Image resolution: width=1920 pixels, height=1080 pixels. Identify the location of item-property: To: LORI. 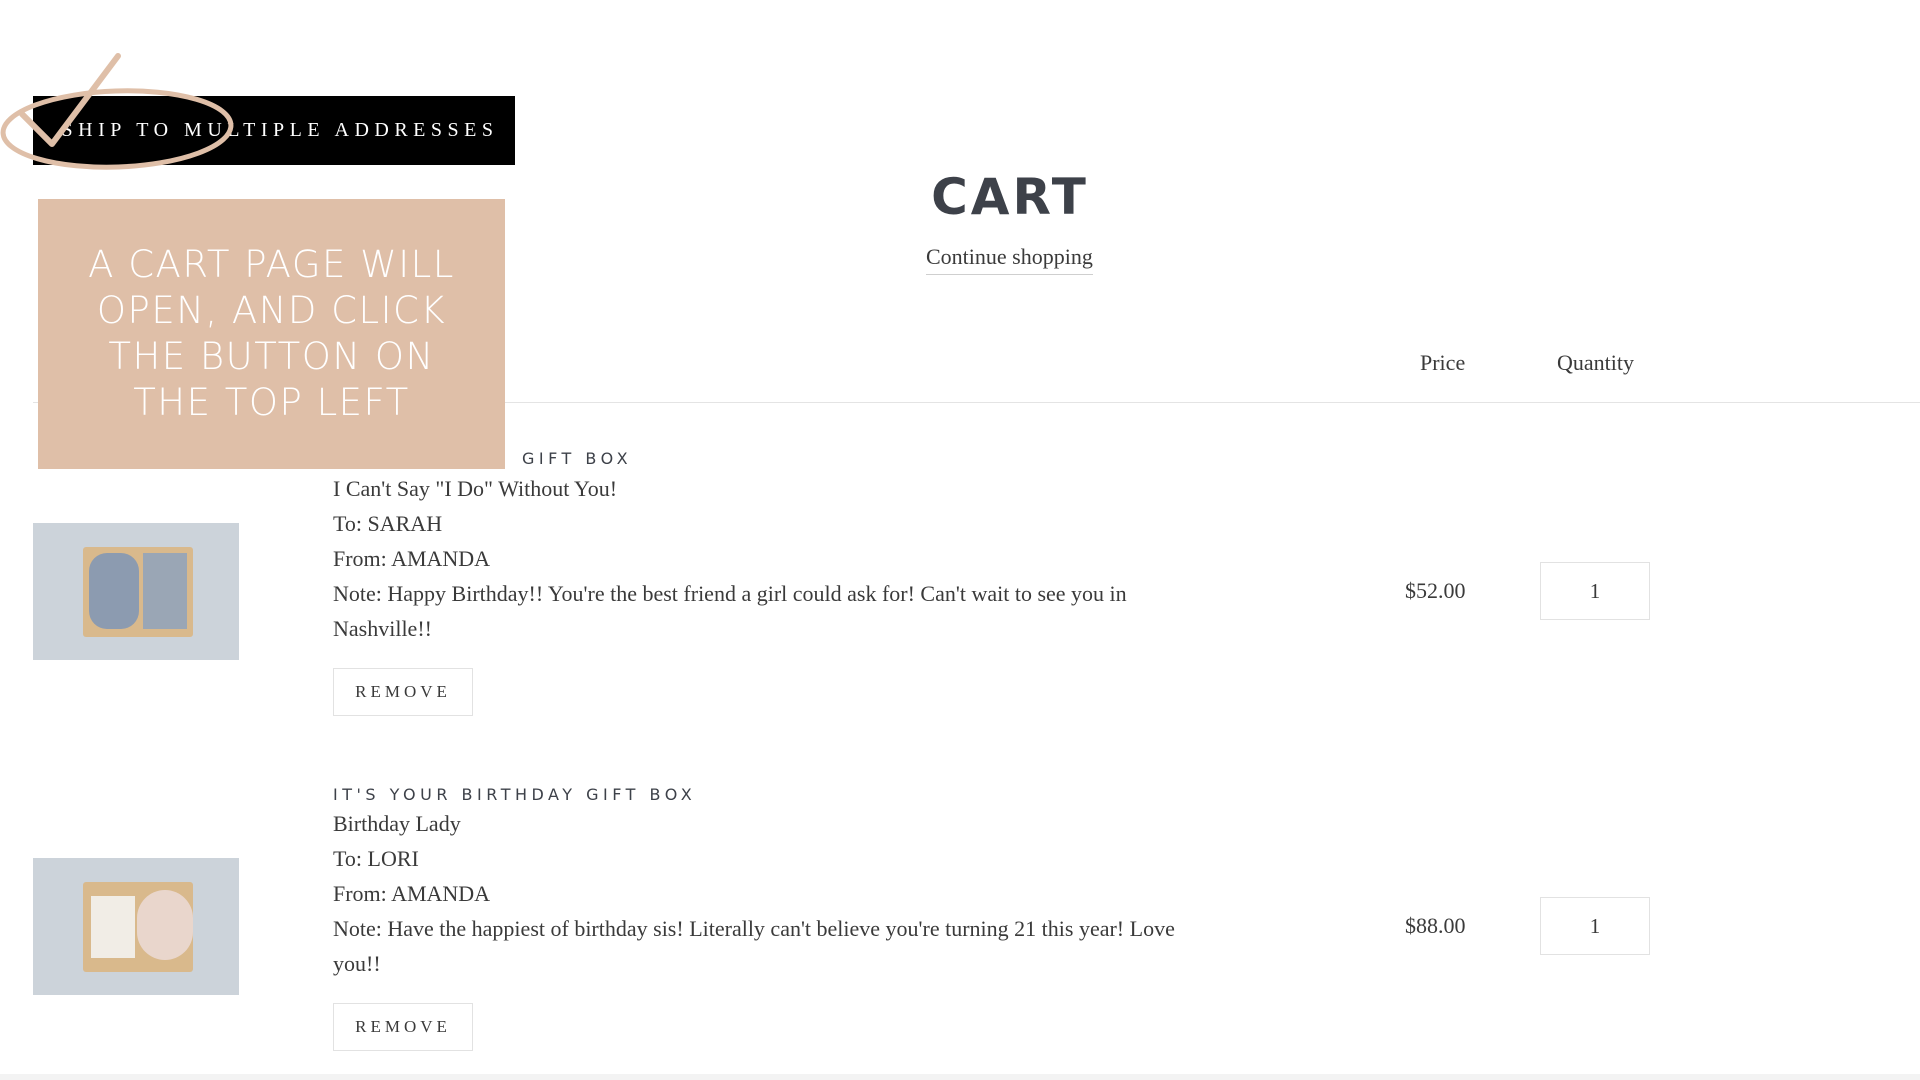
(376, 858).